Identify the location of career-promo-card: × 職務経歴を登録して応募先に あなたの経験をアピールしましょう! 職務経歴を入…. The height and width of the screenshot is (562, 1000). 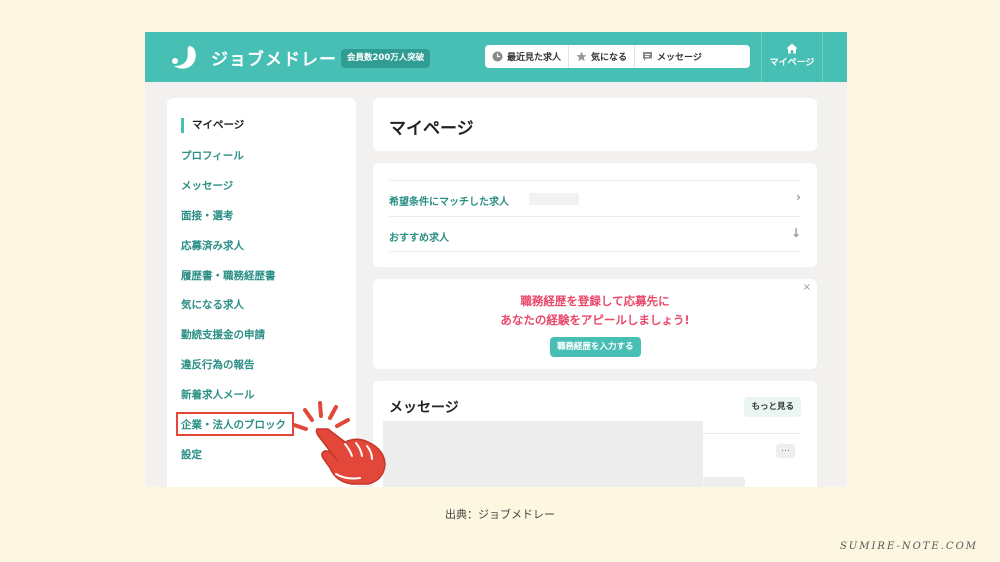
(595, 324).